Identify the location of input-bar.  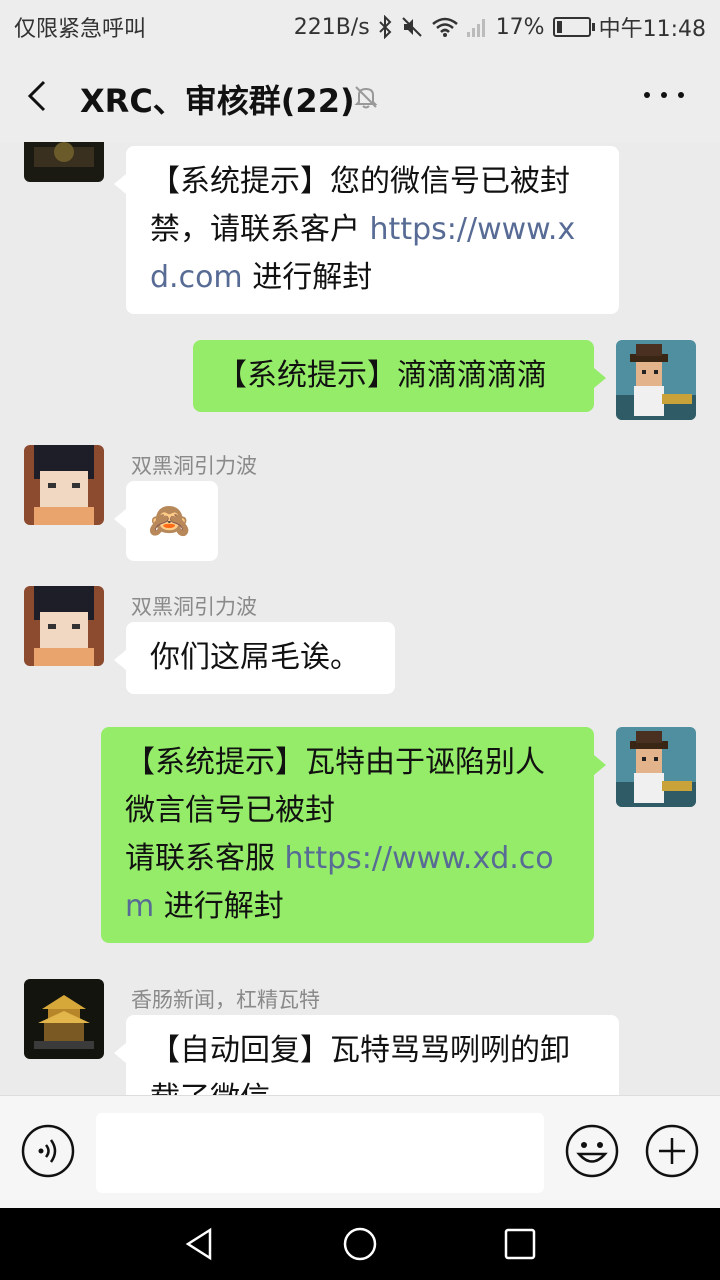
(360, 1151).